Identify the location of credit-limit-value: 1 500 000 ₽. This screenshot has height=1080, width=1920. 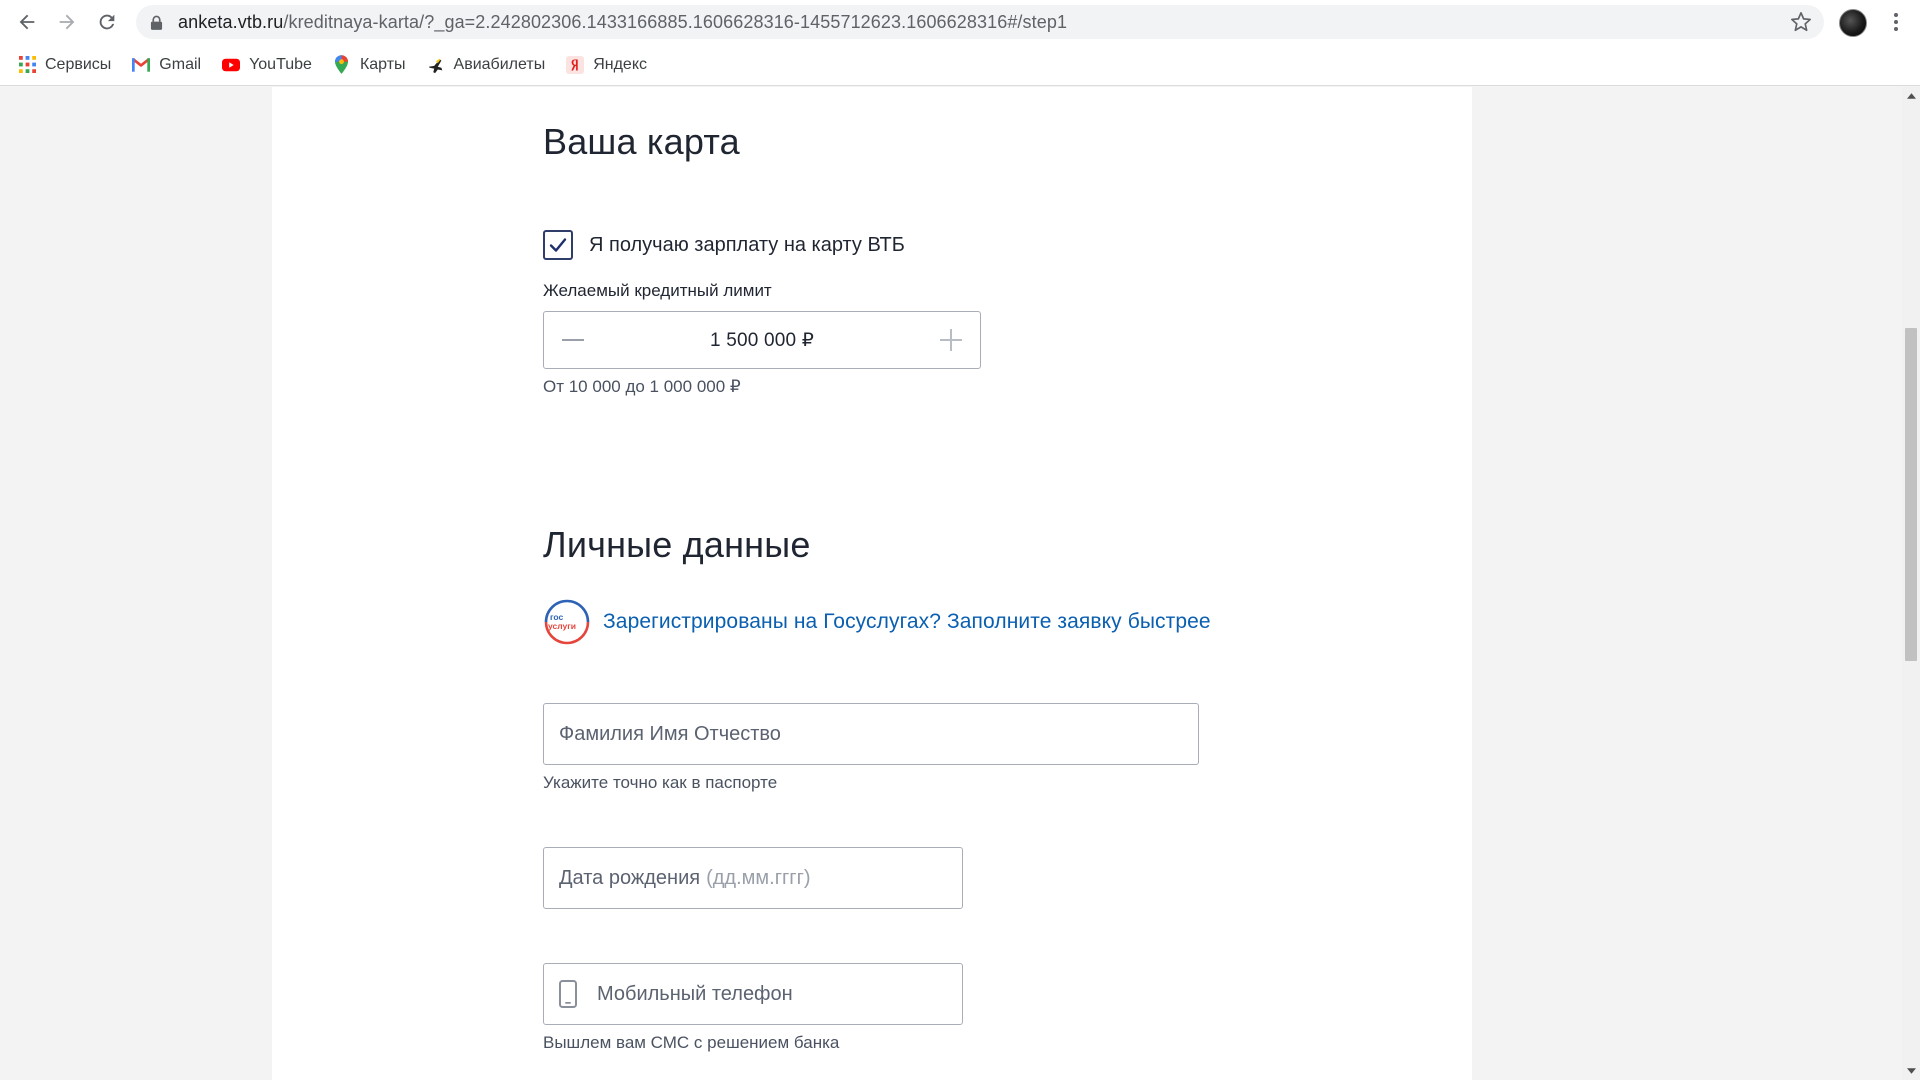
(762, 340).